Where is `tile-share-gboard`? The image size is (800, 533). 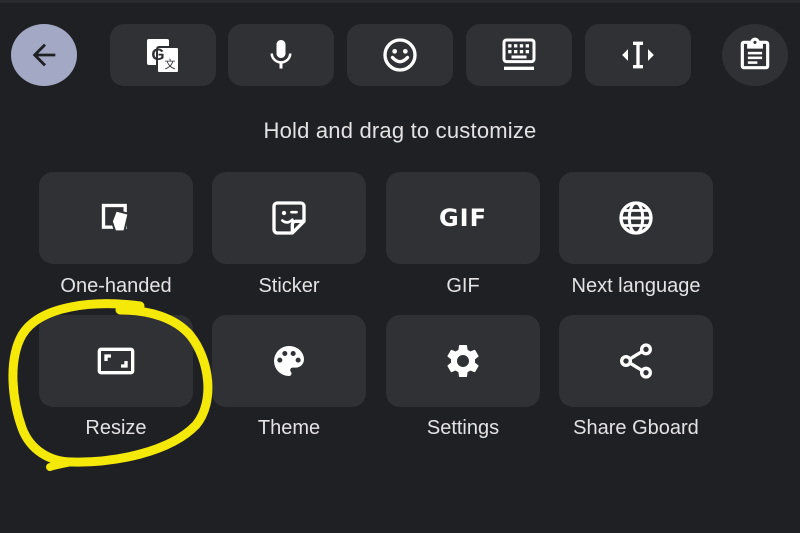
tile-share-gboard is located at coordinates (636, 361).